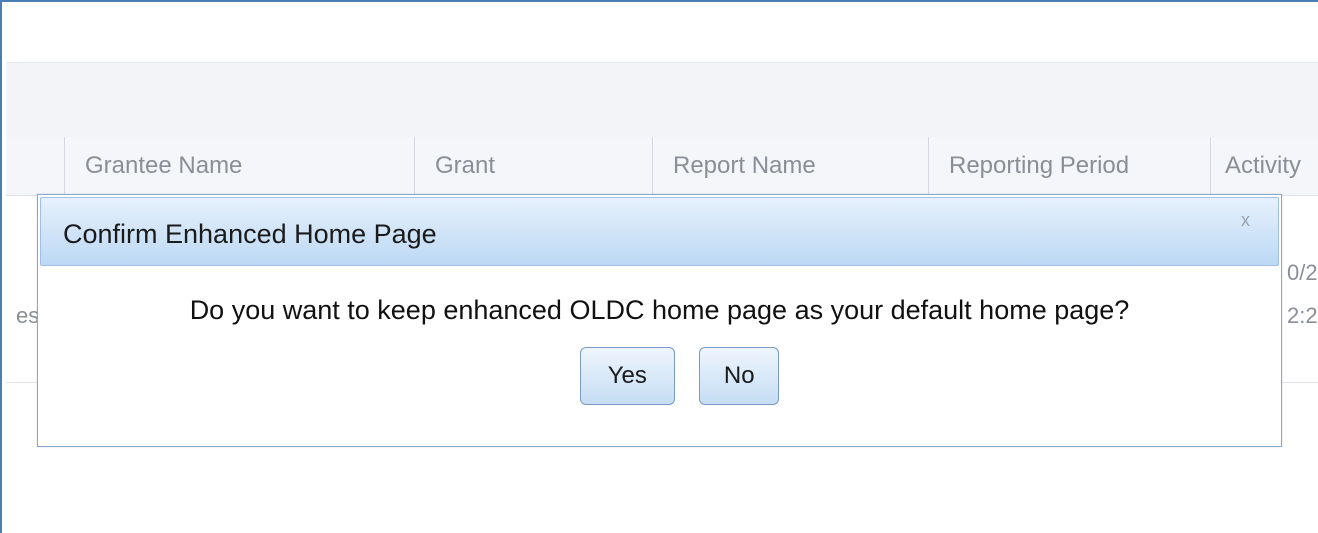 Image resolution: width=1318 pixels, height=533 pixels. Describe the element at coordinates (35, 166) in the screenshot. I see `column-header-select` at that location.